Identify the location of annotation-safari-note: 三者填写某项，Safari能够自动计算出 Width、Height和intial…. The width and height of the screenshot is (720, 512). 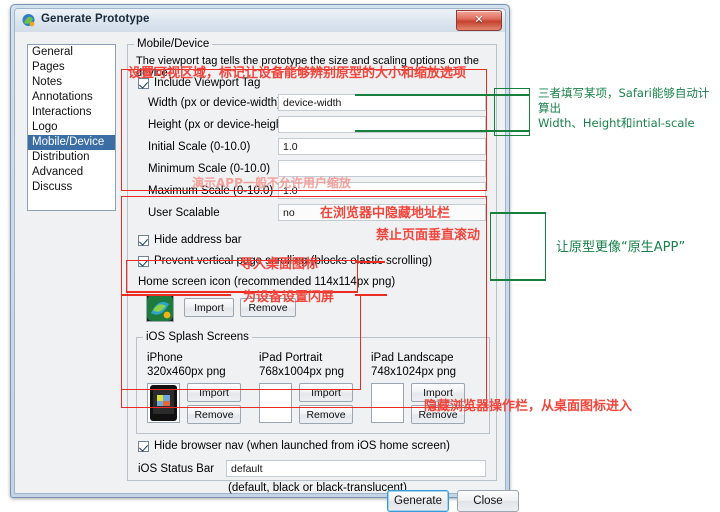
(627, 108).